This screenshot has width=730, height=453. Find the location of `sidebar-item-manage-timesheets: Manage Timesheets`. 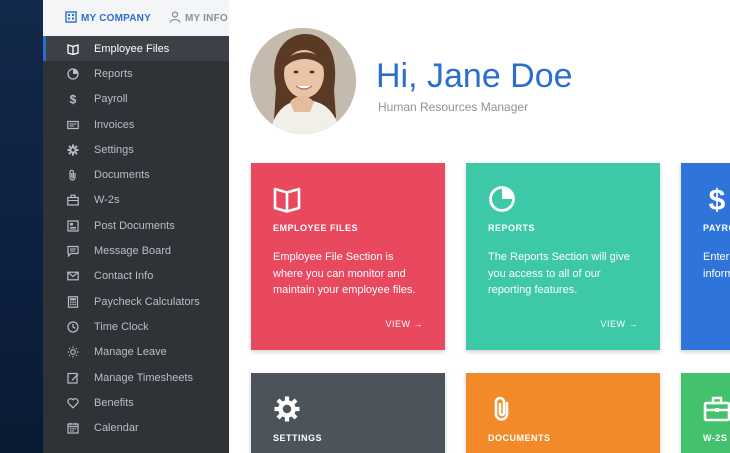

sidebar-item-manage-timesheets: Manage Timesheets is located at coordinates (136, 377).